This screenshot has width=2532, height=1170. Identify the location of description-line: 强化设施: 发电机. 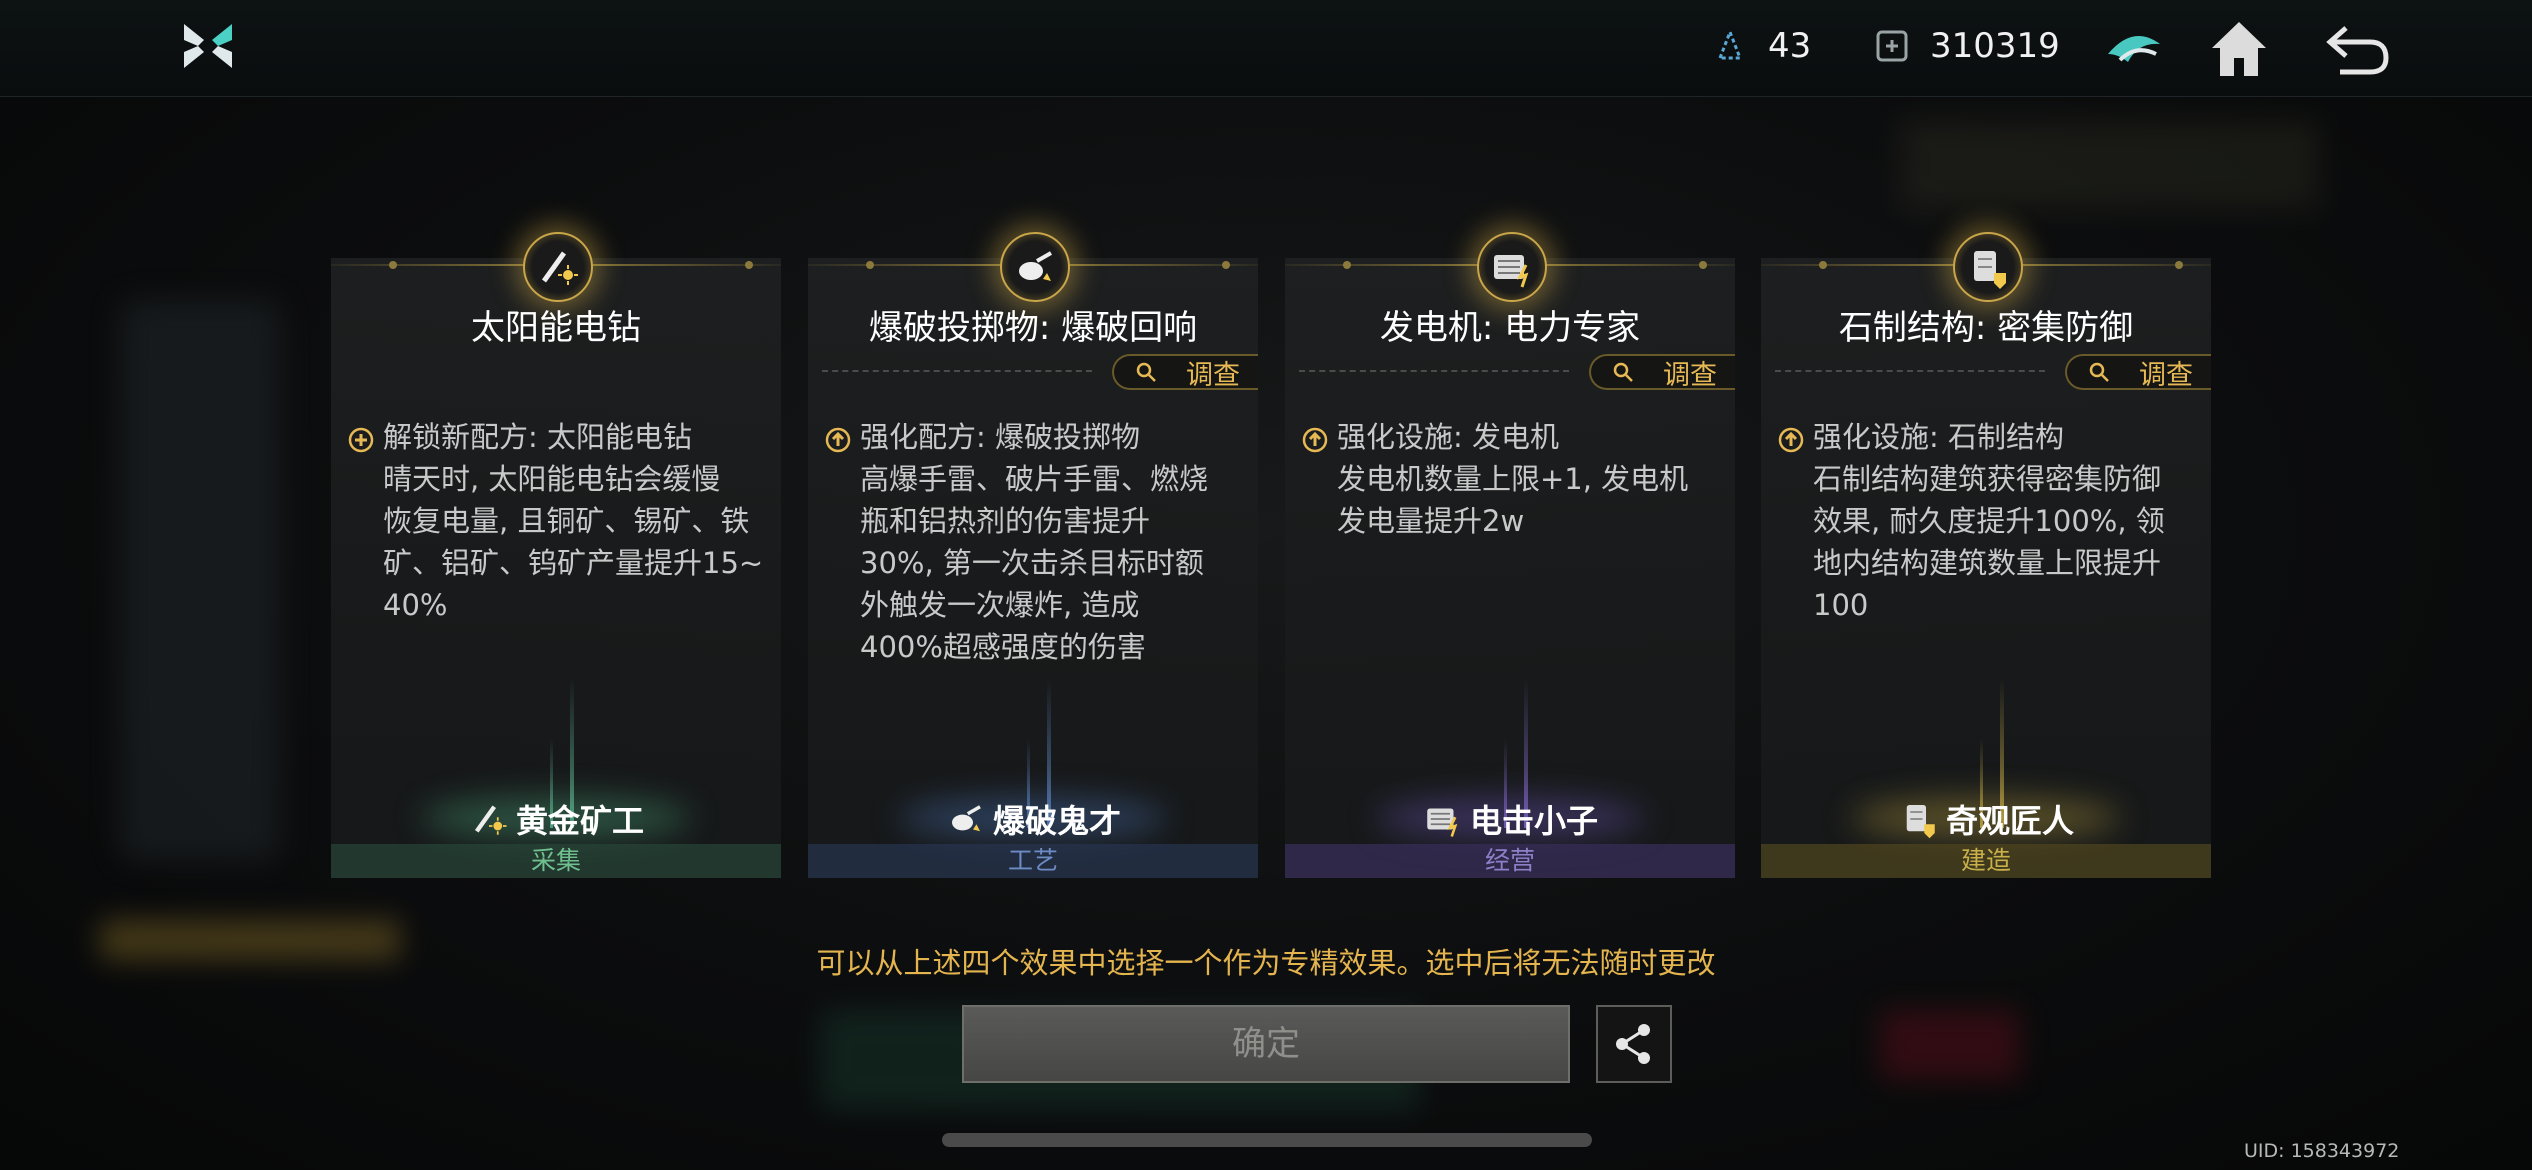
(1448, 437).